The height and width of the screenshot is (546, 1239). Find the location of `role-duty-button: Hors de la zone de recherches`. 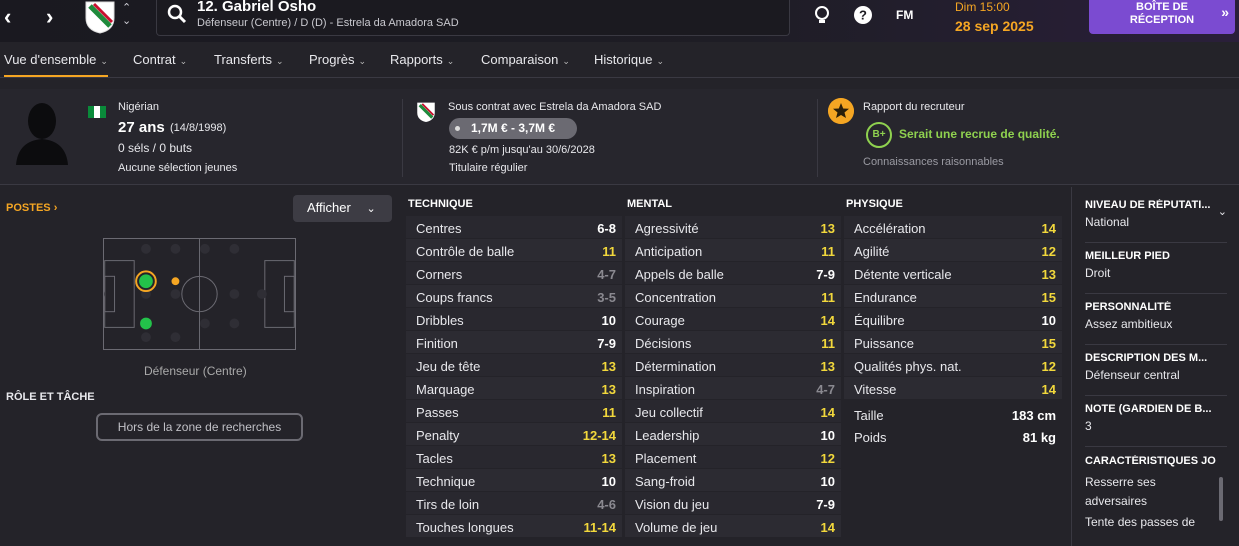

role-duty-button: Hors de la zone de recherches is located at coordinates (199, 427).